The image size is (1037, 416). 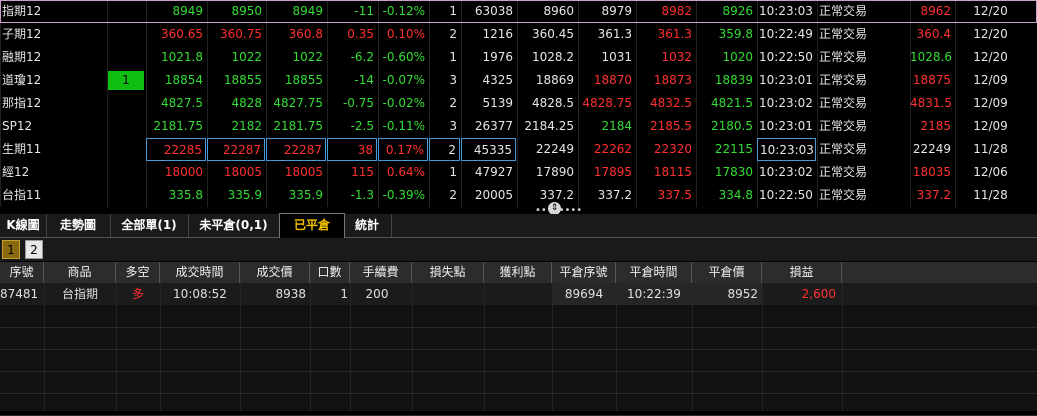 What do you see at coordinates (549, 126) in the screenshot?
I see `cell-open: 2184.25` at bounding box center [549, 126].